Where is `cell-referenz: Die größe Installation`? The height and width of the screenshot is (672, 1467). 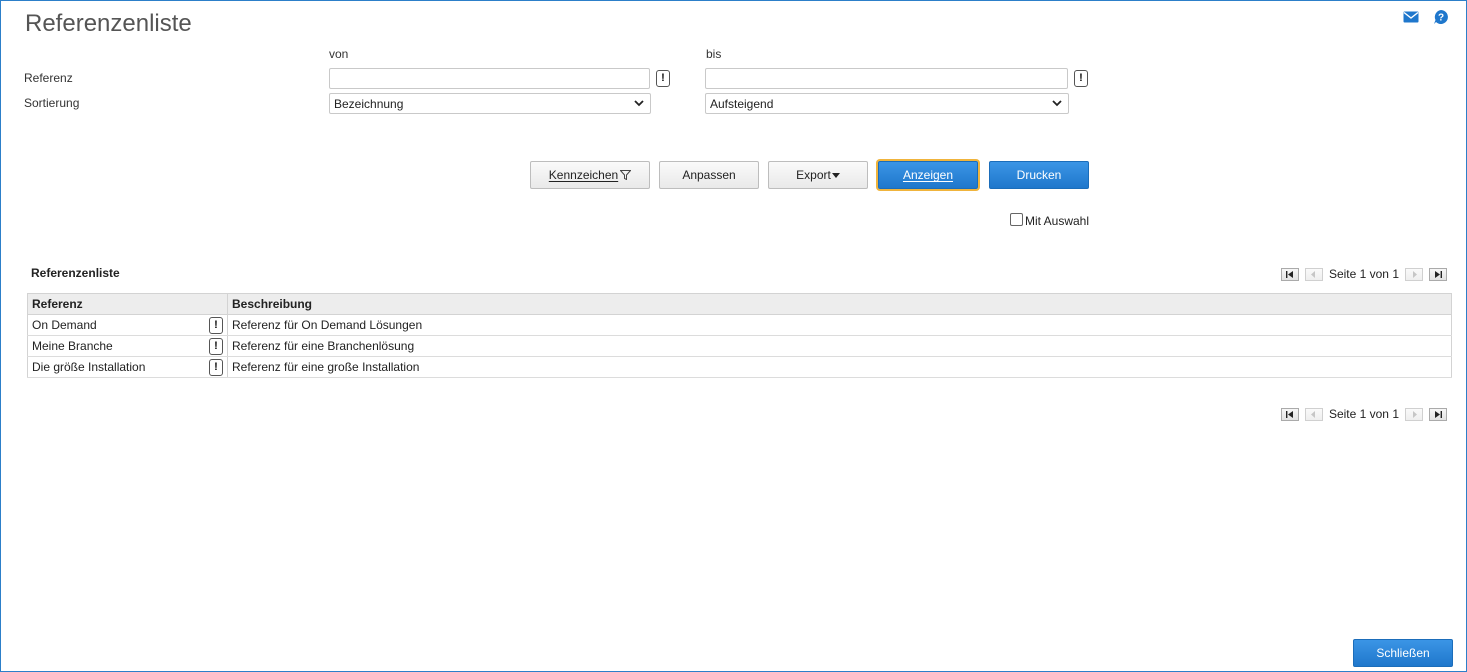
cell-referenz: Die größe Installation is located at coordinates (89, 367).